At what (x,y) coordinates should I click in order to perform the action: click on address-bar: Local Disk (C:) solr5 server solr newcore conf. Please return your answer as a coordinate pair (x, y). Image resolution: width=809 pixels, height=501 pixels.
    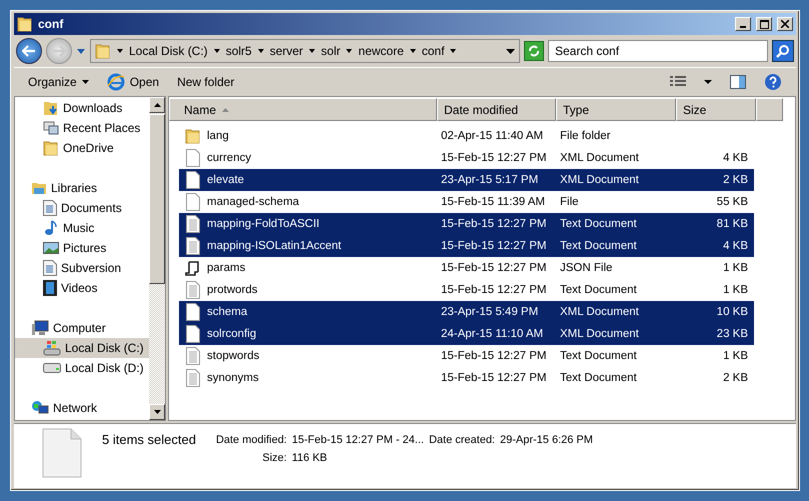
    Looking at the image, I should click on (305, 51).